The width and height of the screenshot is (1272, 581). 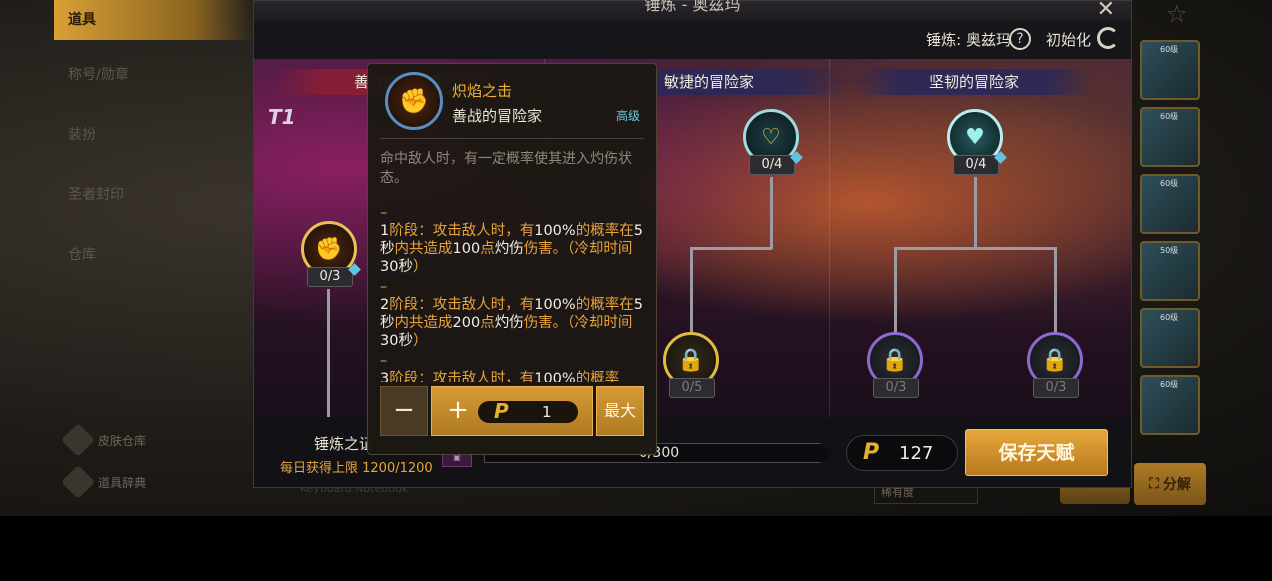 I want to click on skin-icon, so click(x=78, y=440).